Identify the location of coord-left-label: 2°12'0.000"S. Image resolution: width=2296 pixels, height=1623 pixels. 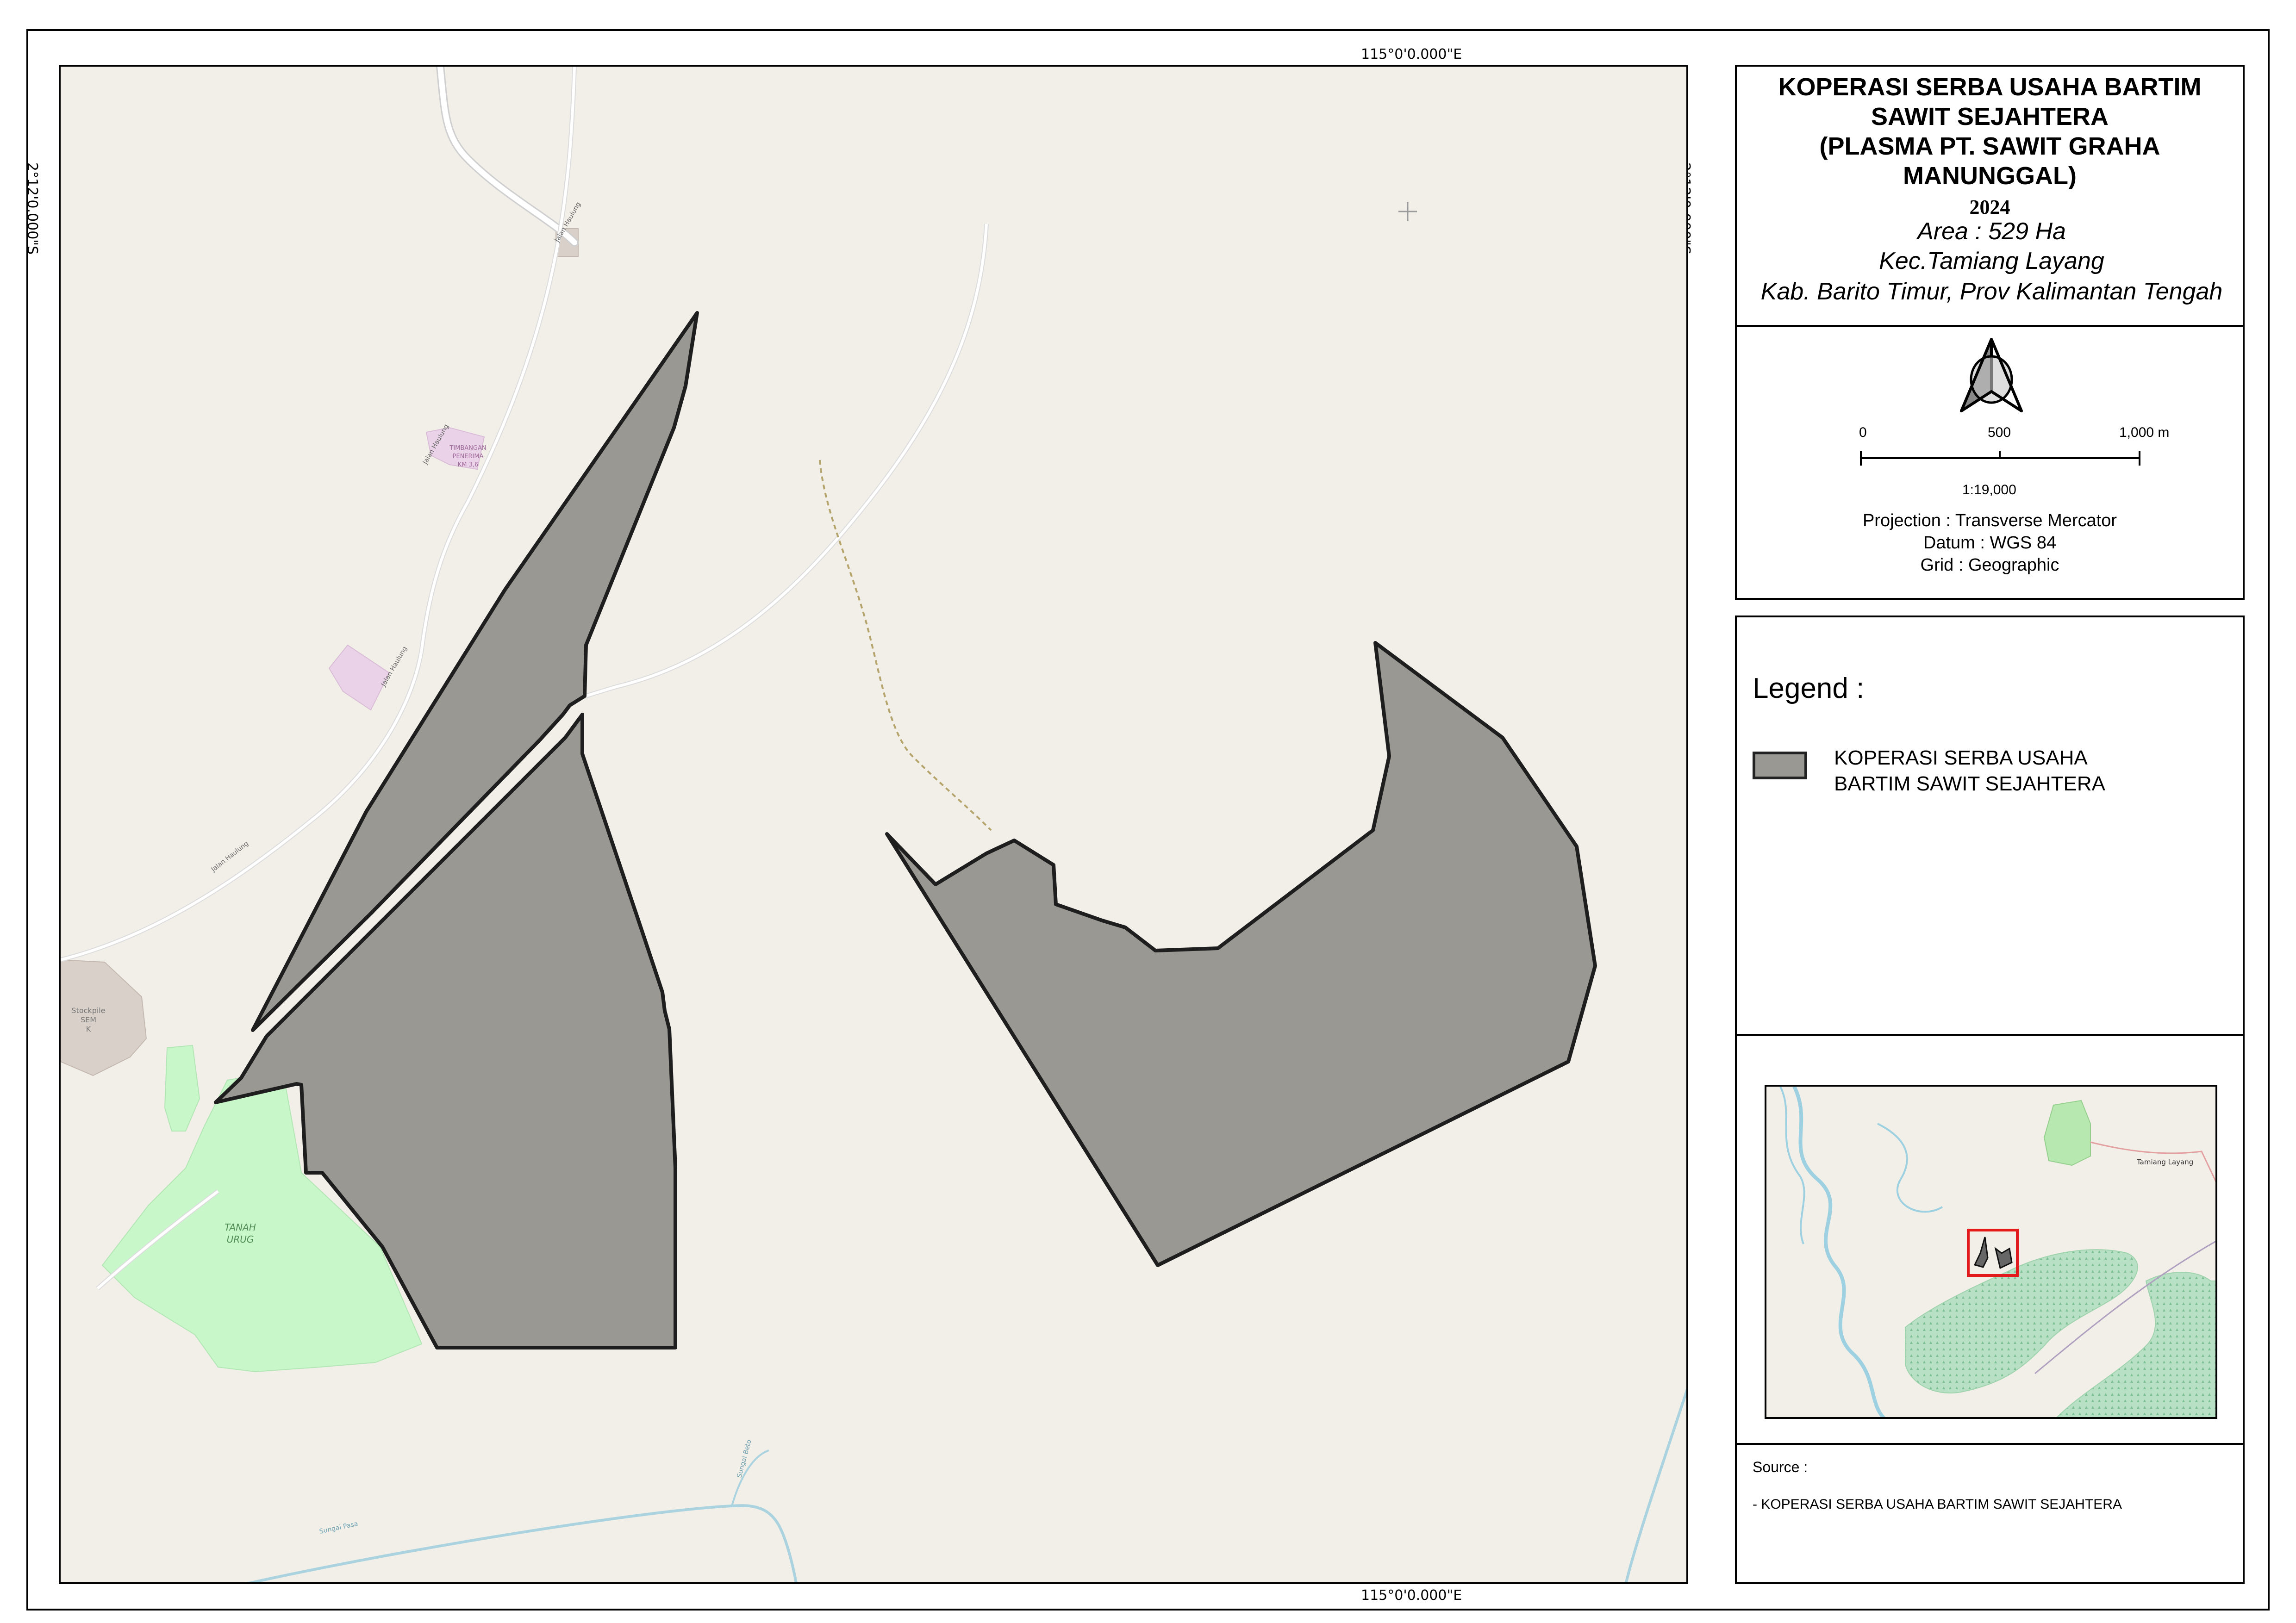
(32, 208).